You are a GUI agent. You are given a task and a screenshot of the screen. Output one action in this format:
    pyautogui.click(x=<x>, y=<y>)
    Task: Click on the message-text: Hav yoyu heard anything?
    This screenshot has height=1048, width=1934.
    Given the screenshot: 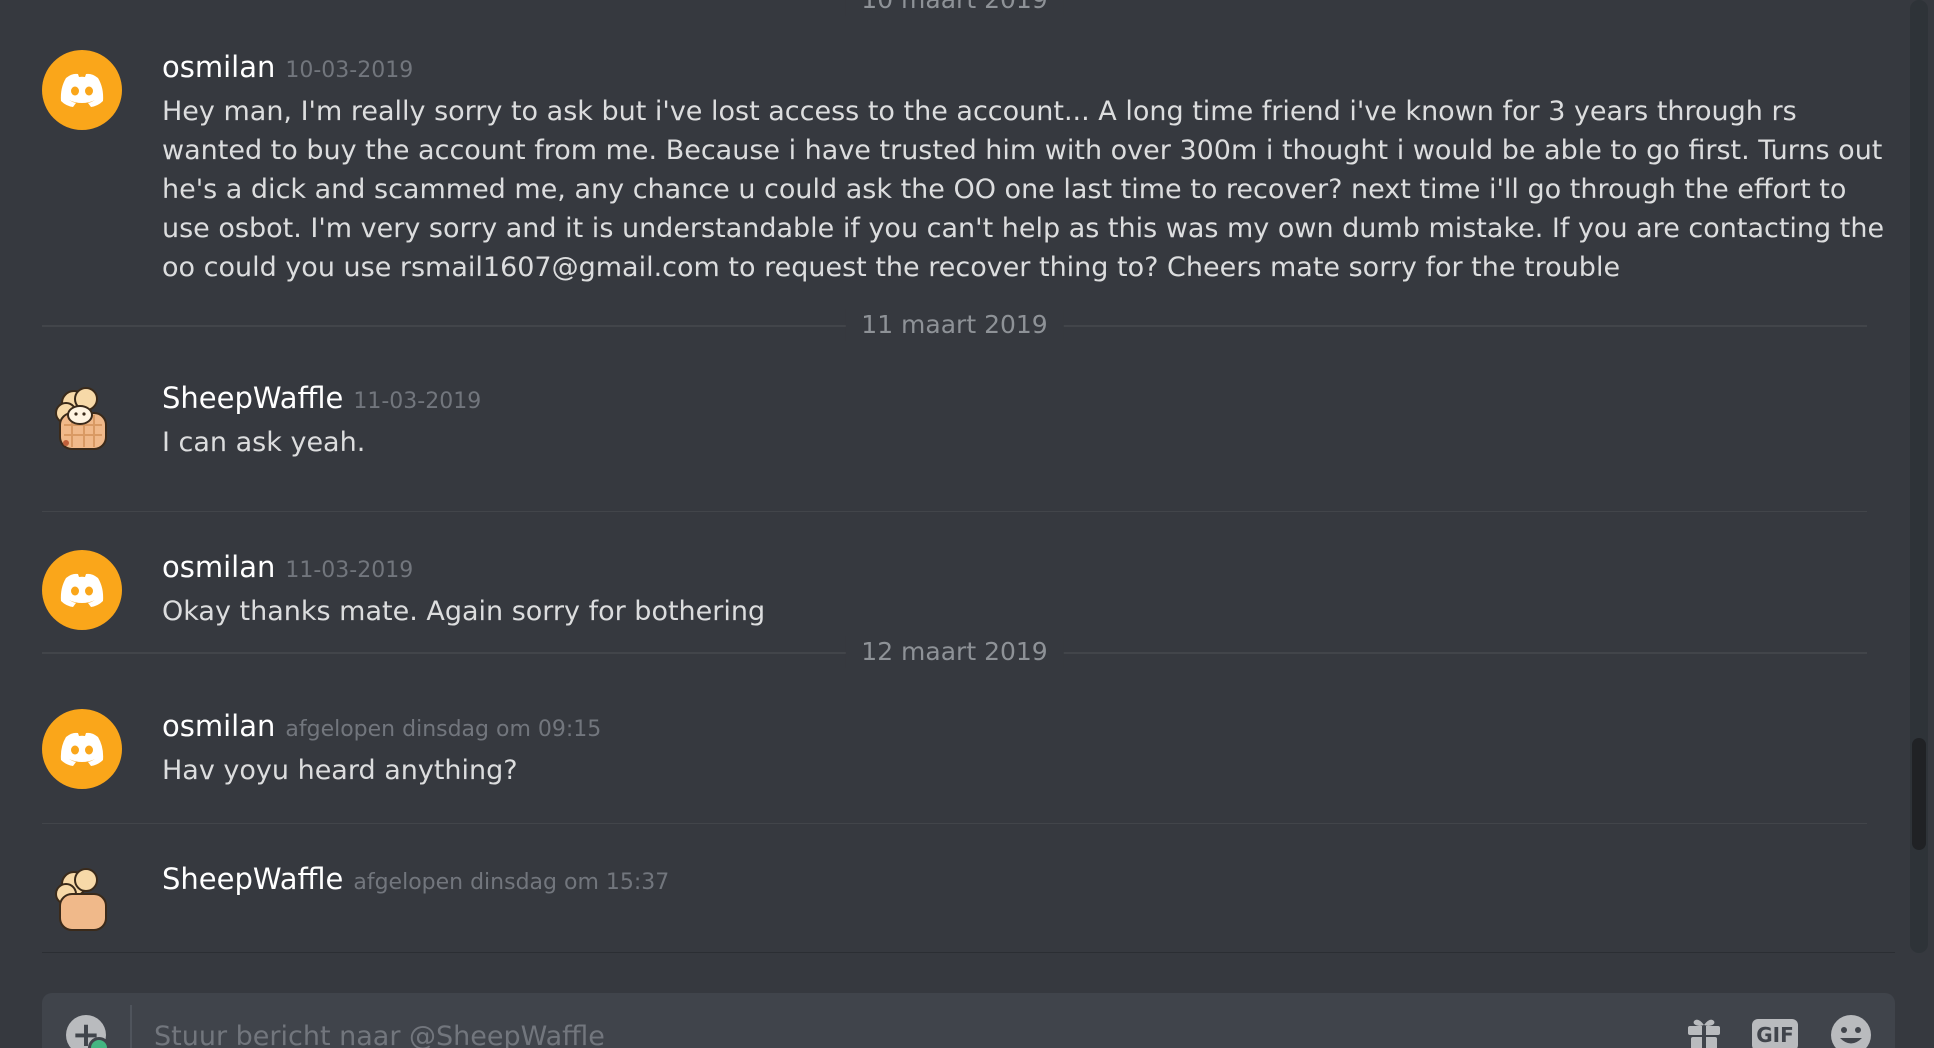 What is the action you would take?
    pyautogui.click(x=340, y=770)
    